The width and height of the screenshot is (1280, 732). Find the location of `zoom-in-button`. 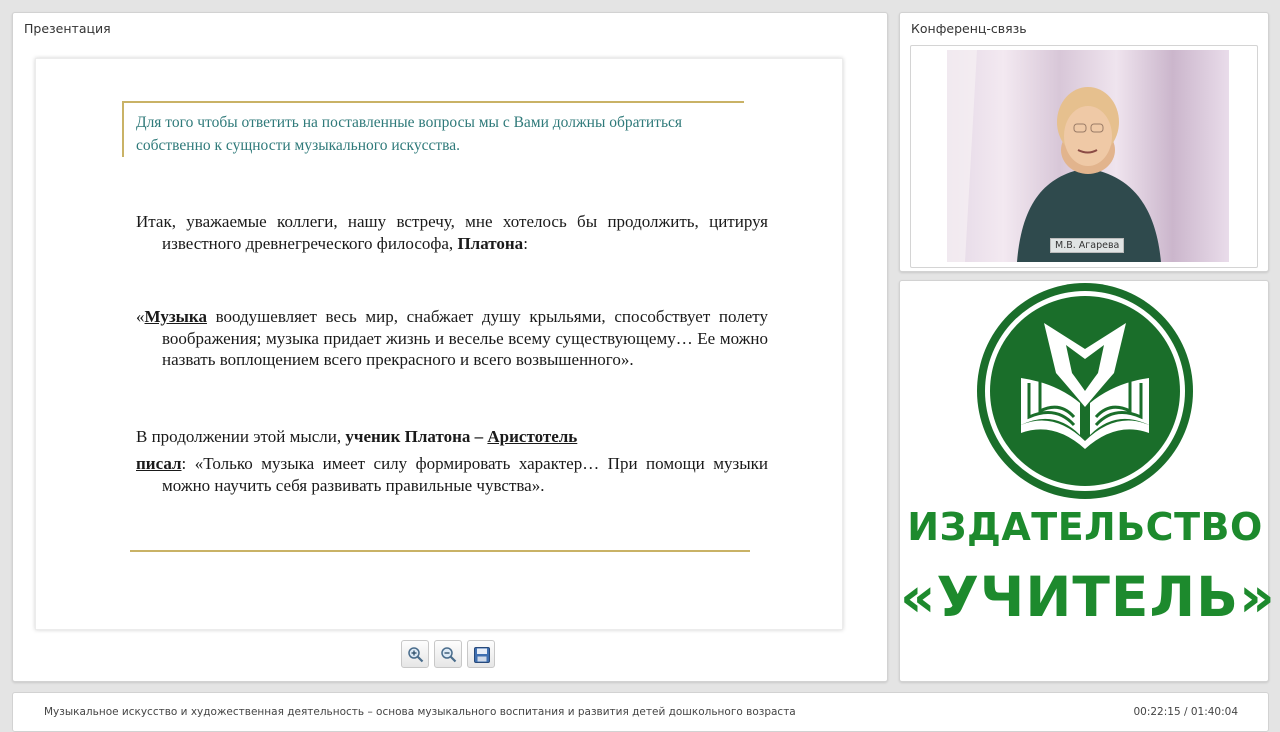

zoom-in-button is located at coordinates (415, 654).